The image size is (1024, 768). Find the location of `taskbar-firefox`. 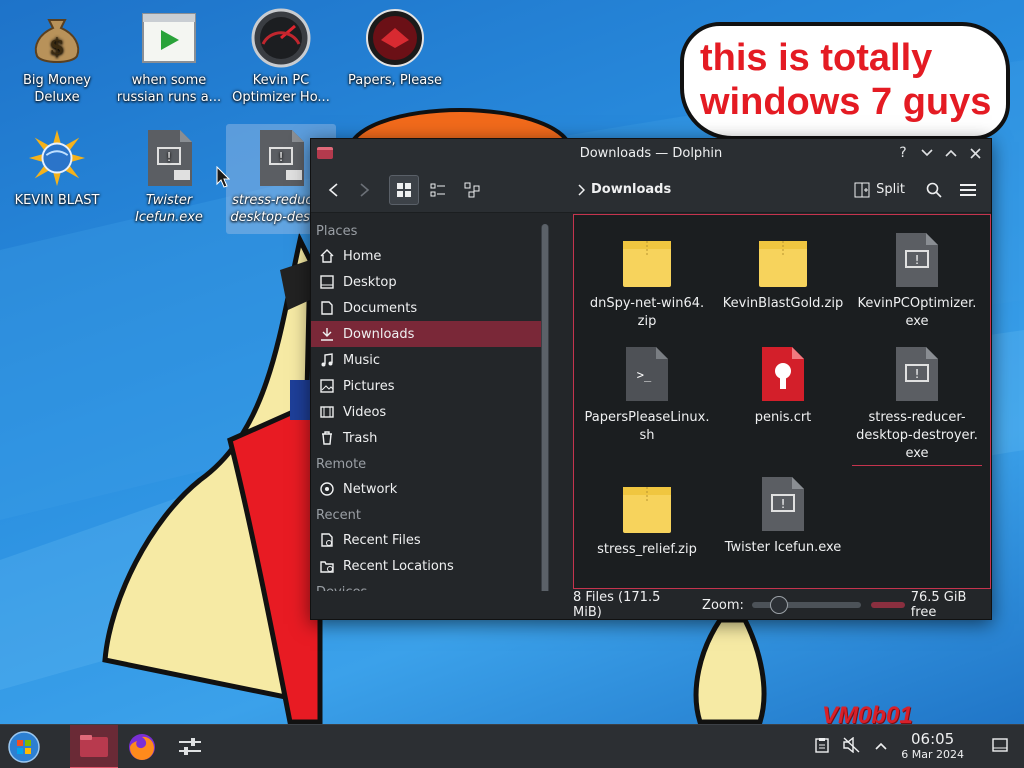

taskbar-firefox is located at coordinates (142, 746).